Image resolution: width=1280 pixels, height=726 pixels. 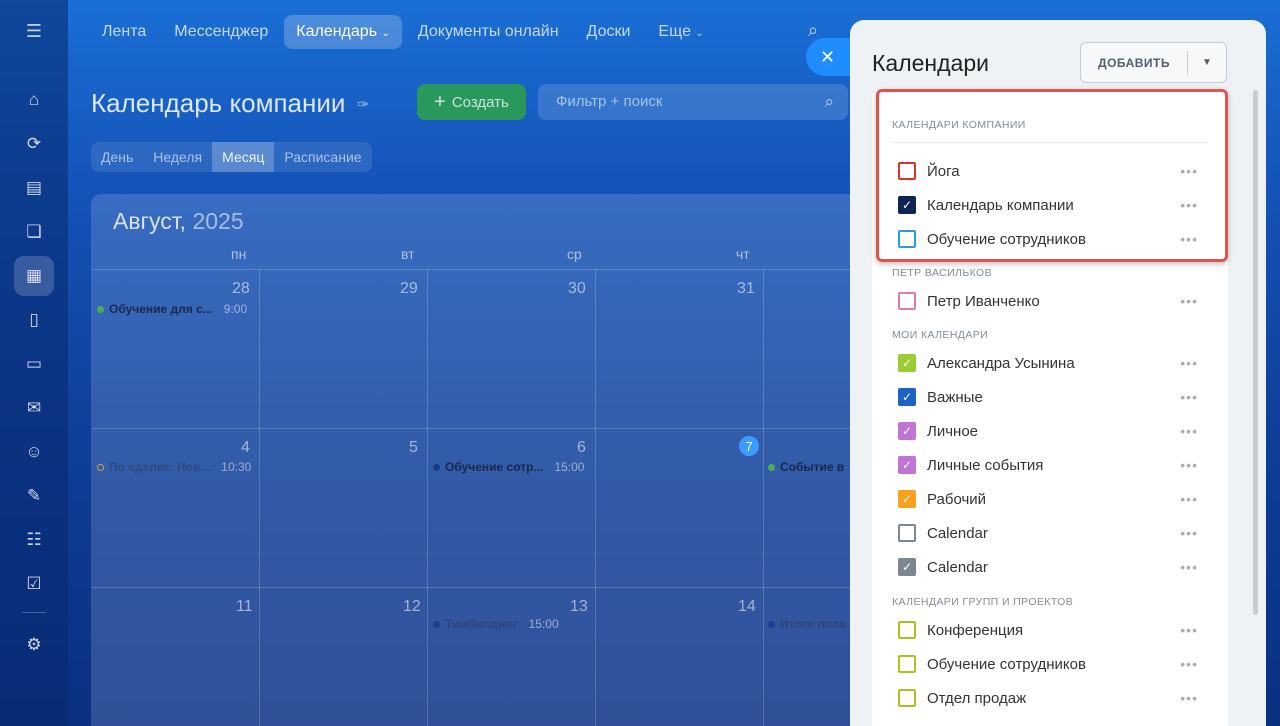 I want to click on sign-icon: ✎, so click(x=34, y=496).